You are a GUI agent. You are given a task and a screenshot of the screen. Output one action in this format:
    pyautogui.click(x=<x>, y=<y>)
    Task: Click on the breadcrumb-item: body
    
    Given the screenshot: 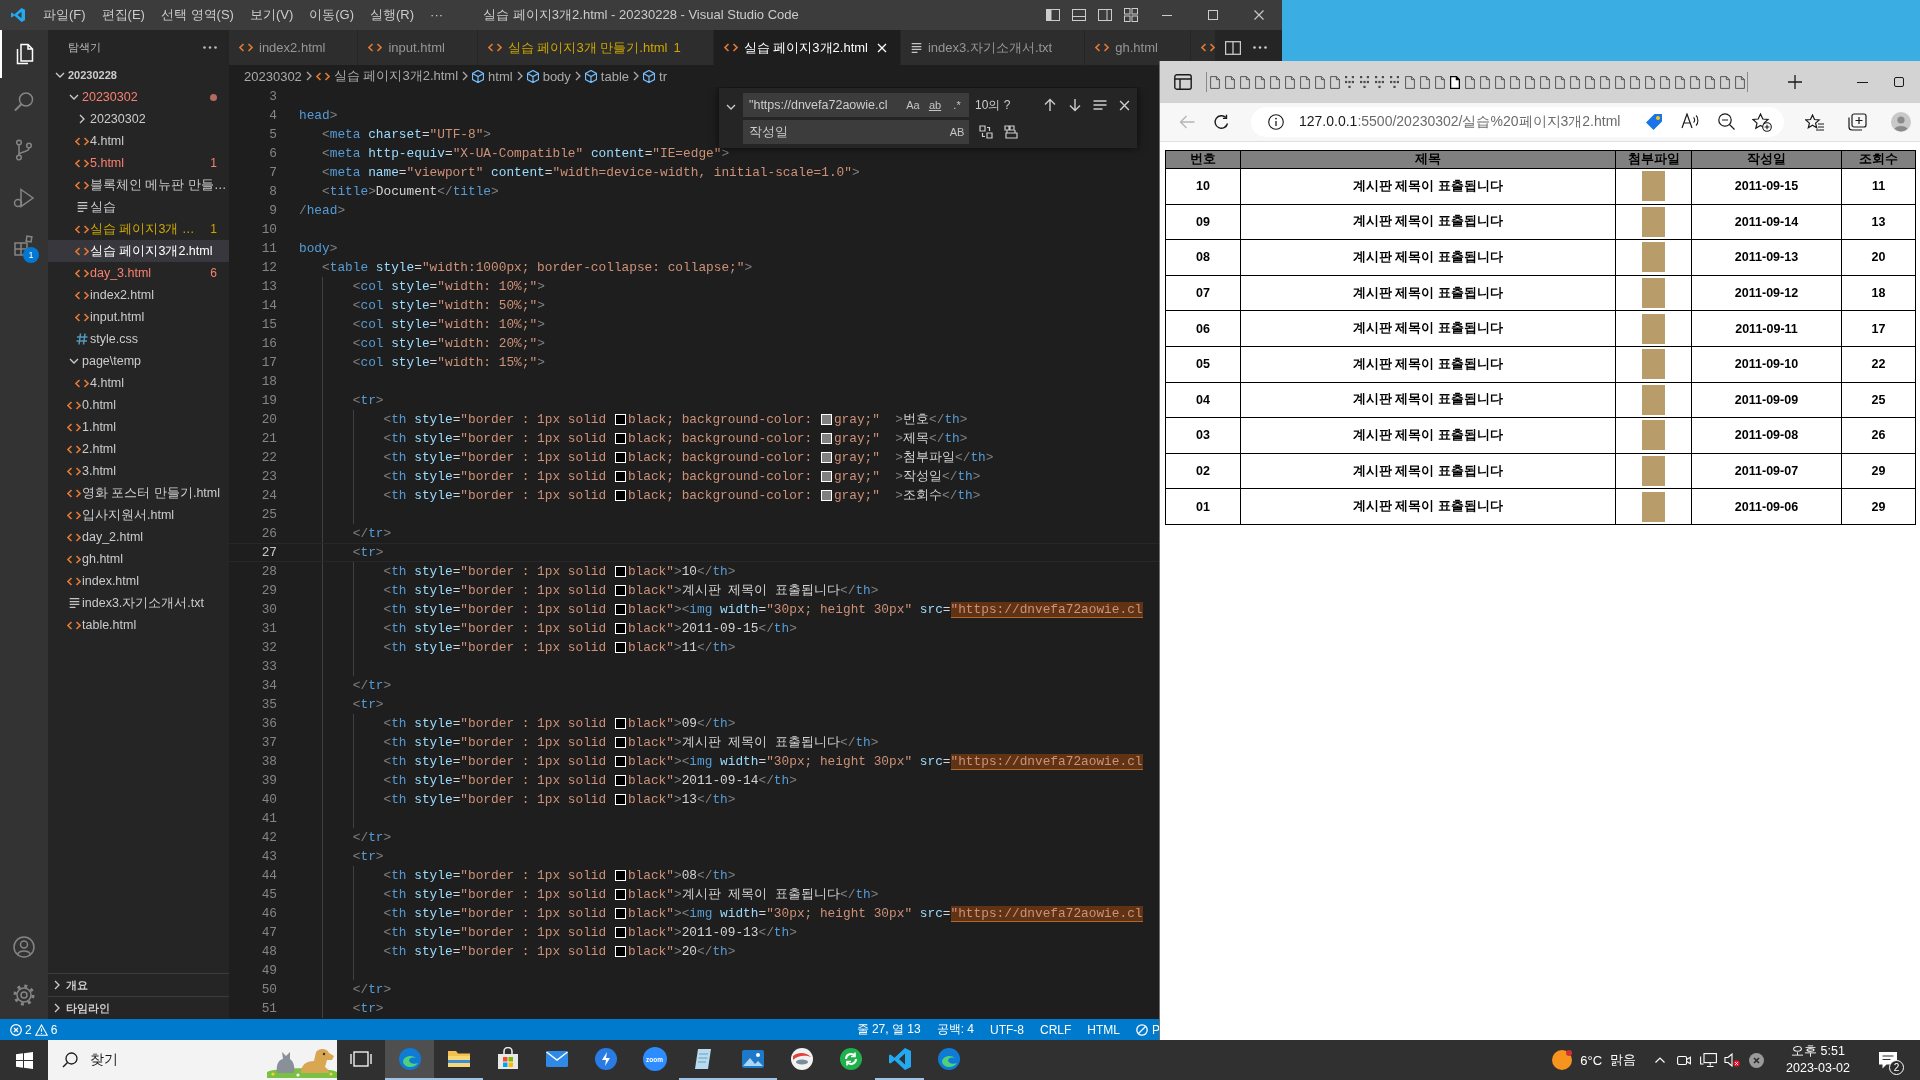 What is the action you would take?
    pyautogui.click(x=548, y=76)
    